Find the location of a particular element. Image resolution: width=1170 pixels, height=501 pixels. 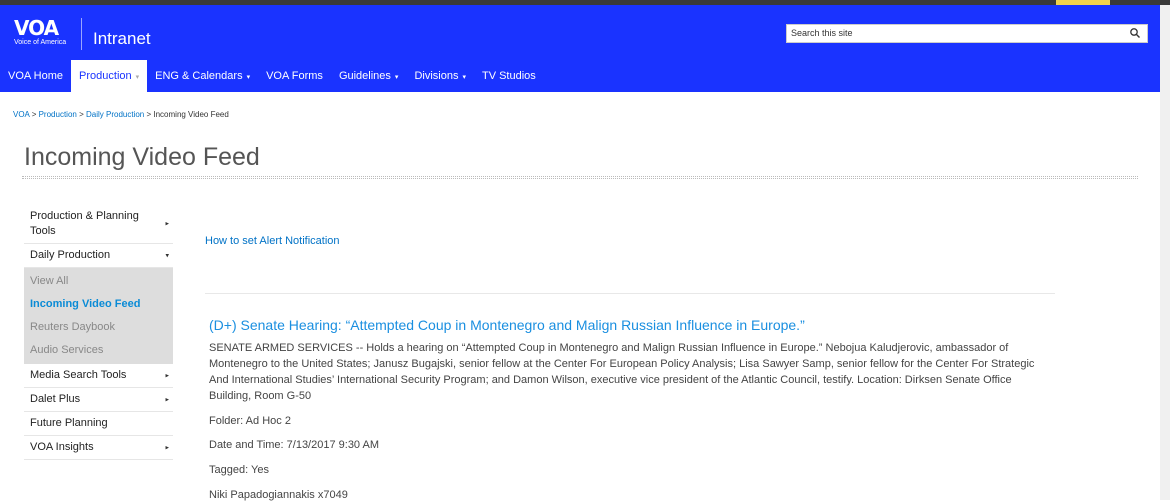

nav-voa-home: VOA Home is located at coordinates (35, 76).